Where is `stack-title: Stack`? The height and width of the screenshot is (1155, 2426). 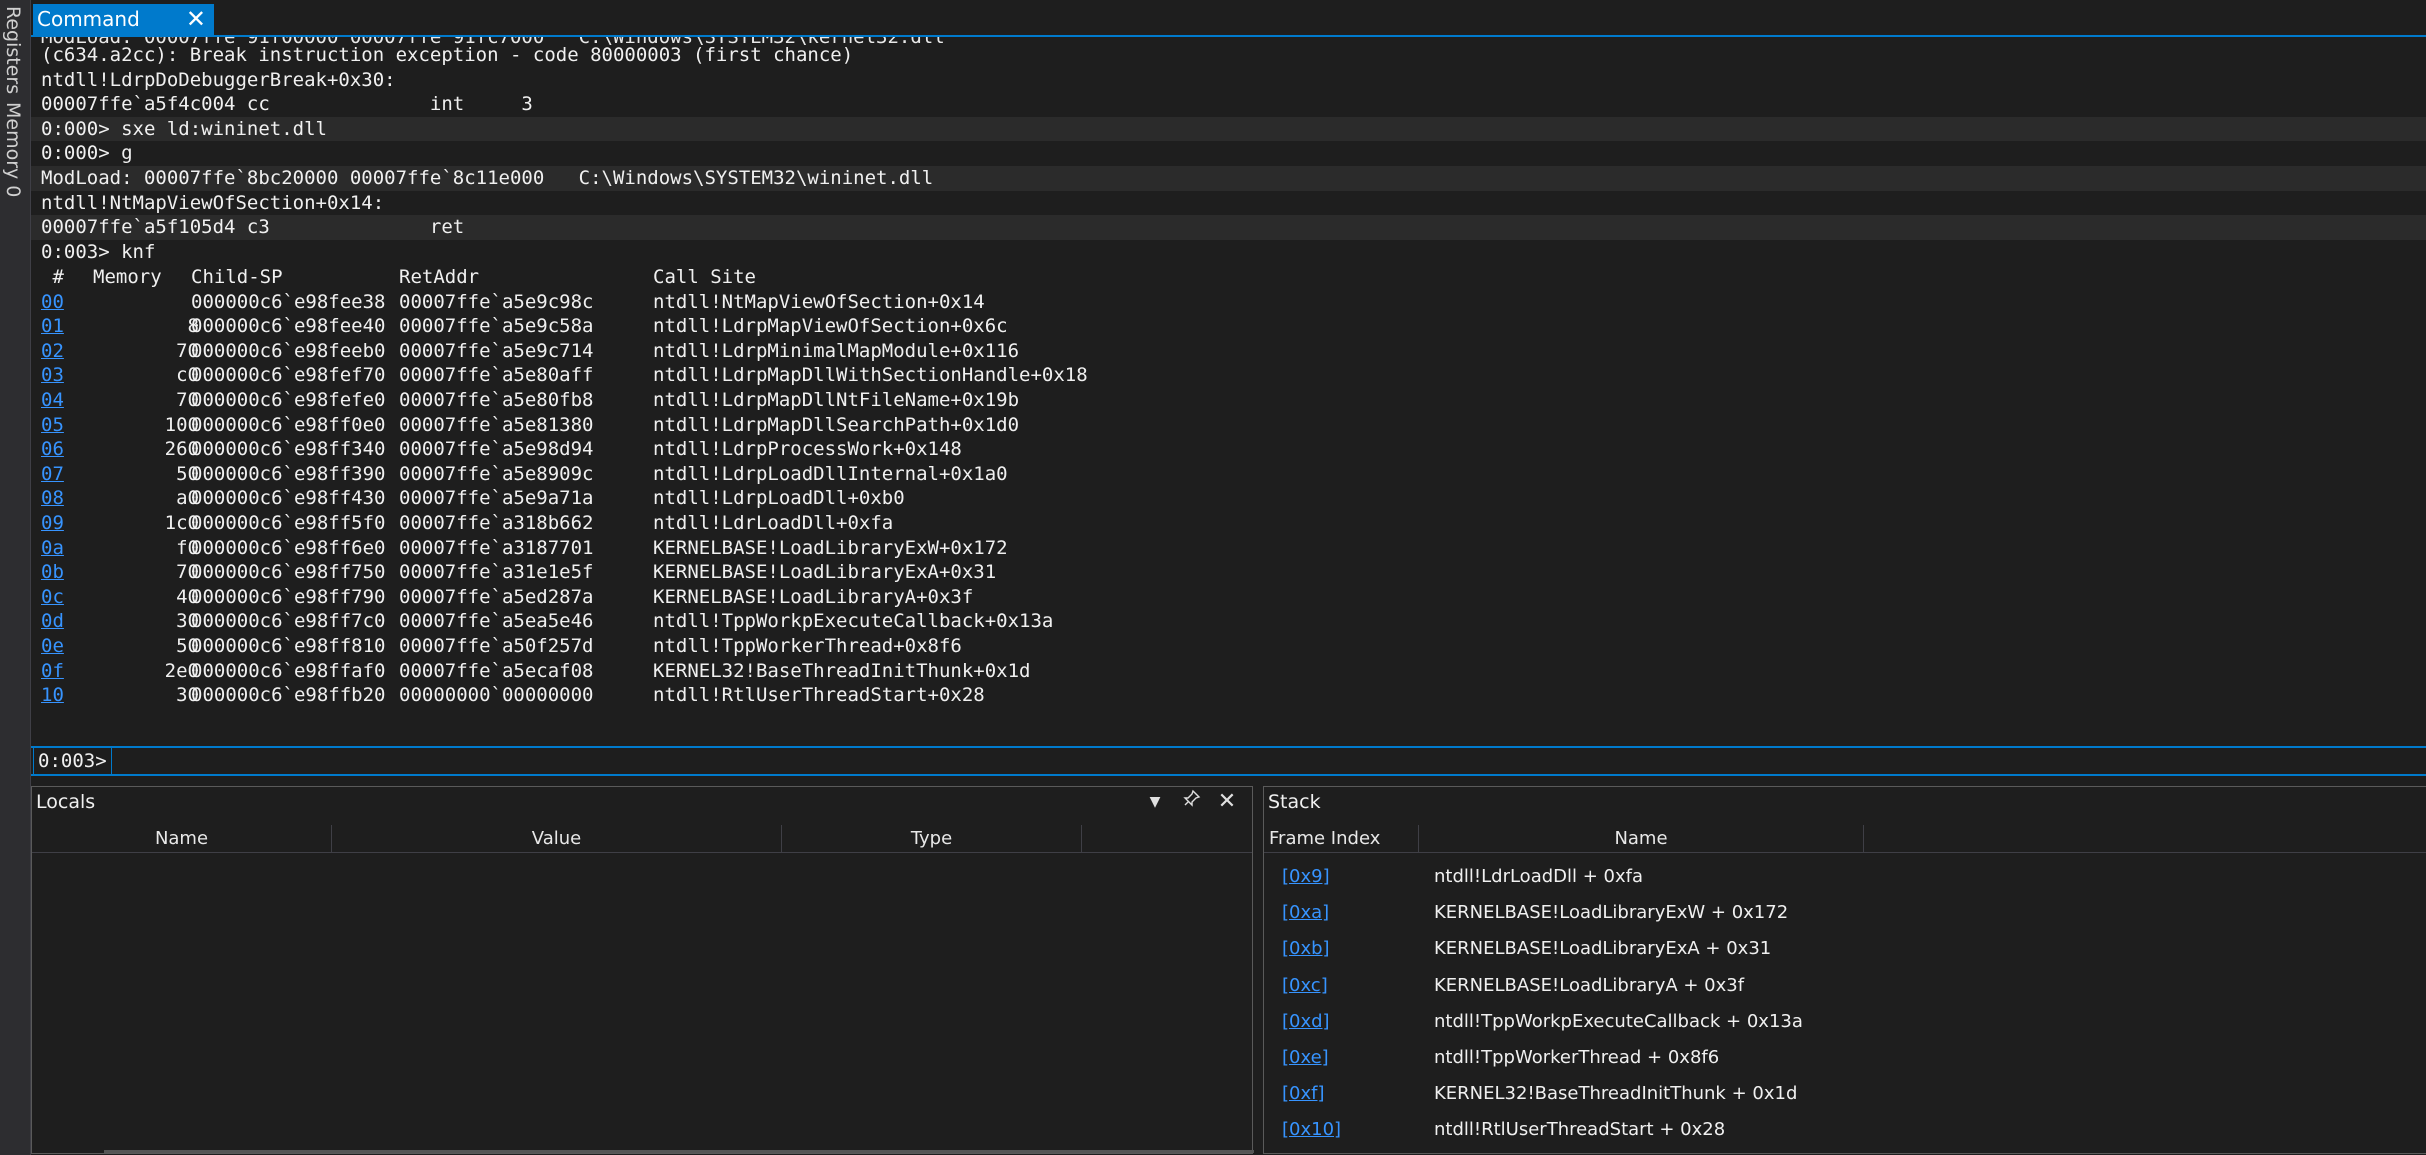 stack-title: Stack is located at coordinates (1294, 802).